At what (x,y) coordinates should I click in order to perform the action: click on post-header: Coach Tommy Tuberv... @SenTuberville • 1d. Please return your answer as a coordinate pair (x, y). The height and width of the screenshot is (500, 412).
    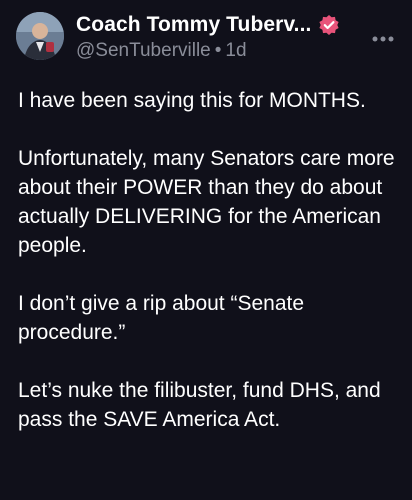
    Looking at the image, I should click on (236, 37).